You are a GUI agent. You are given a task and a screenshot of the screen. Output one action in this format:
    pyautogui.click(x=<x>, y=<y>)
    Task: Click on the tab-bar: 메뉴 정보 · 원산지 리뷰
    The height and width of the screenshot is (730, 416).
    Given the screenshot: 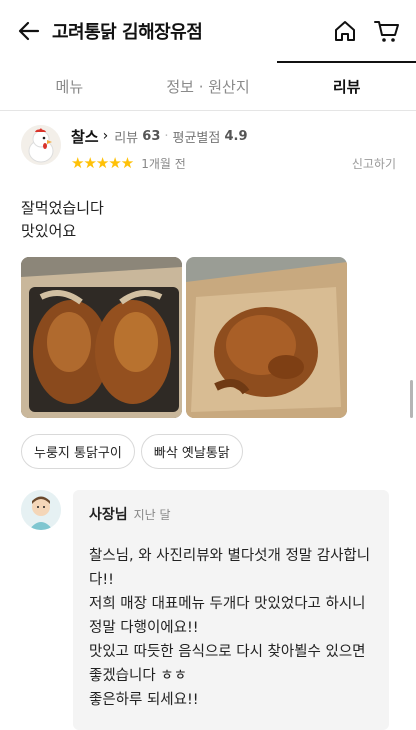 What is the action you would take?
    pyautogui.click(x=208, y=86)
    